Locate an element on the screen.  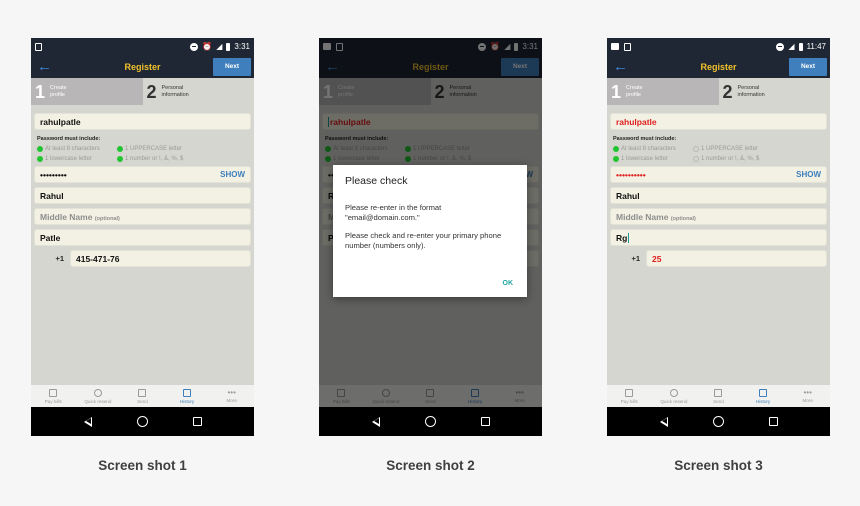
more-icon: ••• is located at coordinates (807, 392).